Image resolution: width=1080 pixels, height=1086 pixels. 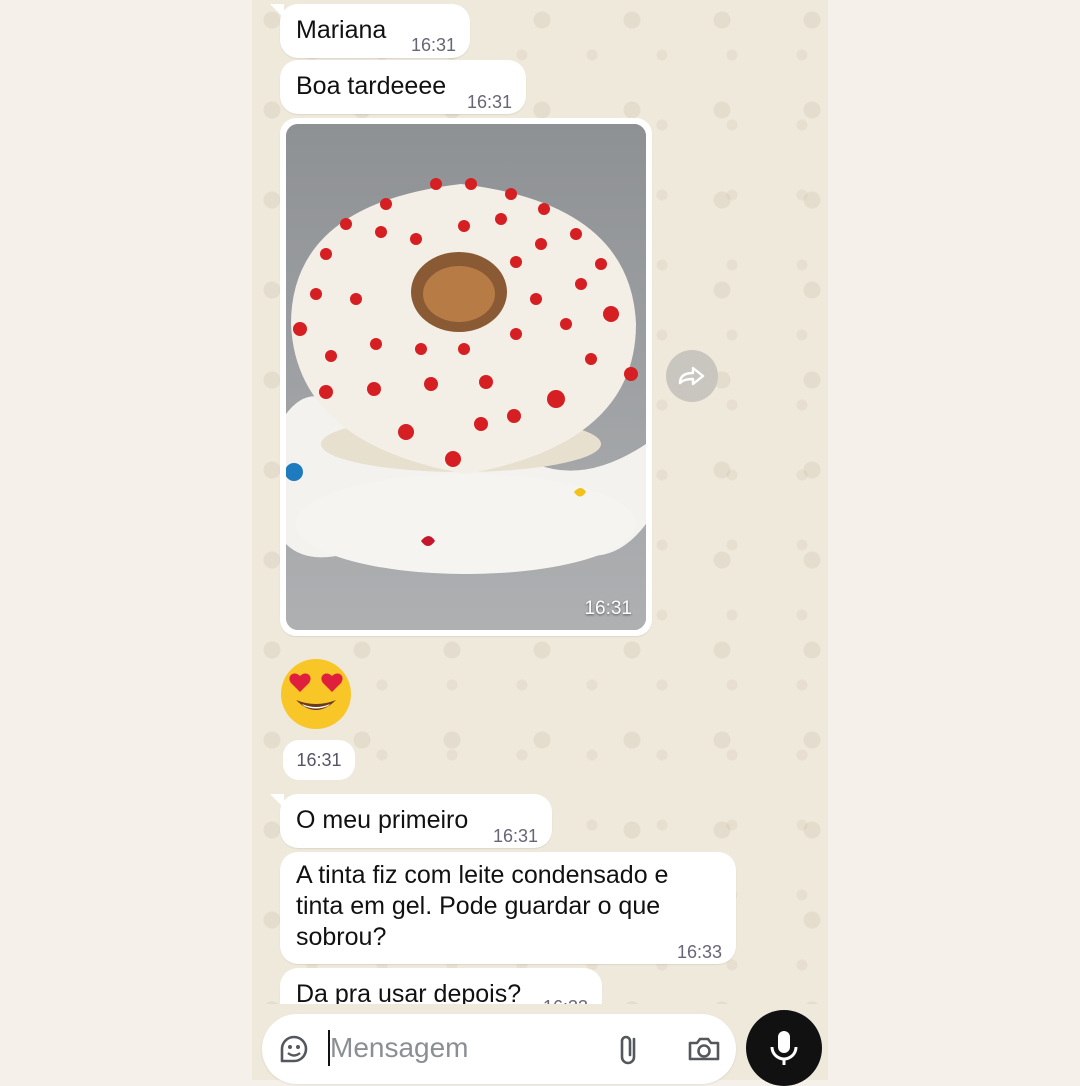 I want to click on message-input: Mensagem, so click(x=399, y=1048).